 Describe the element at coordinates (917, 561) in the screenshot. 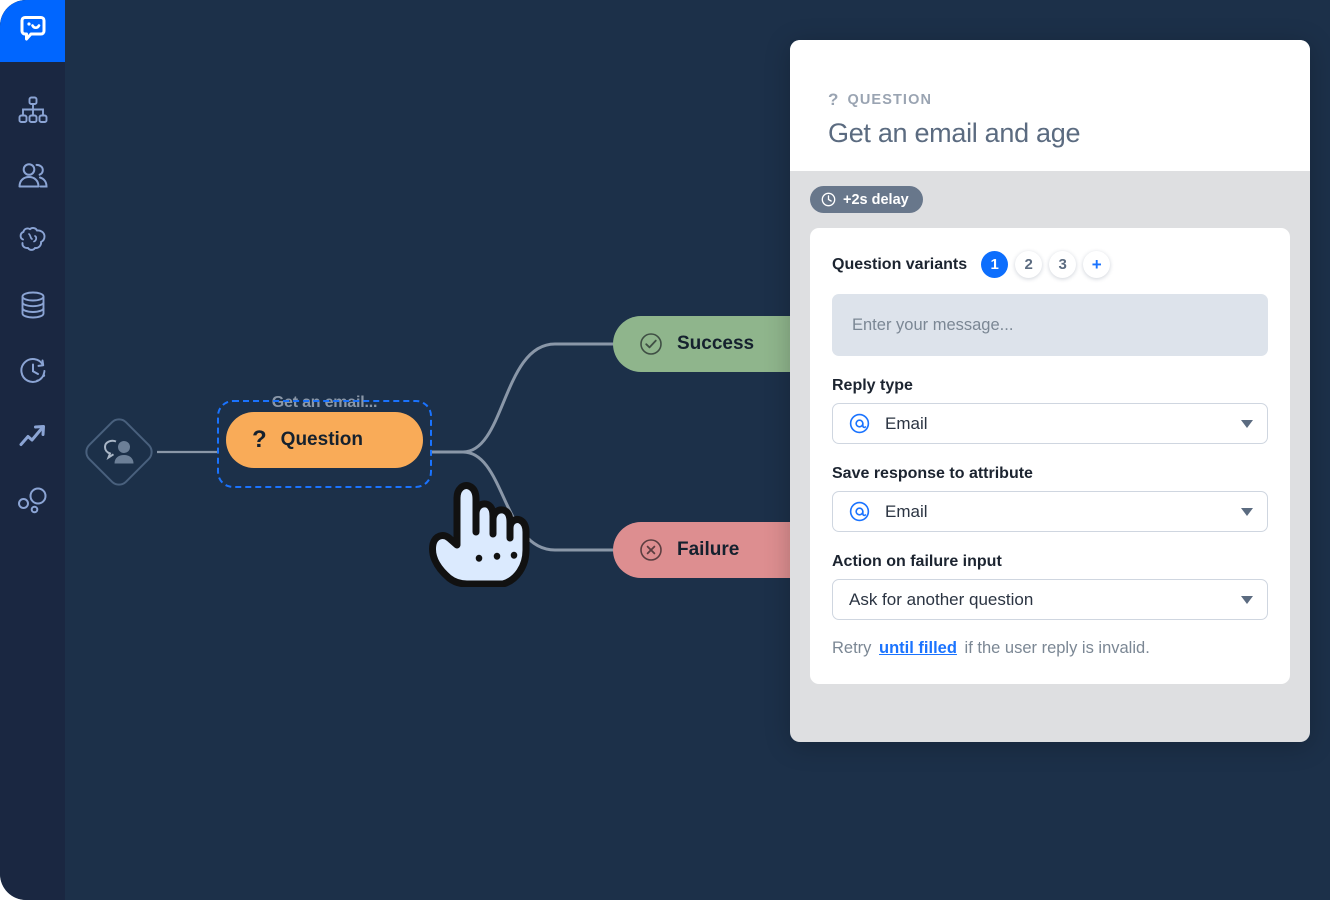

I see `failure-action-label: Action on failure input` at that location.